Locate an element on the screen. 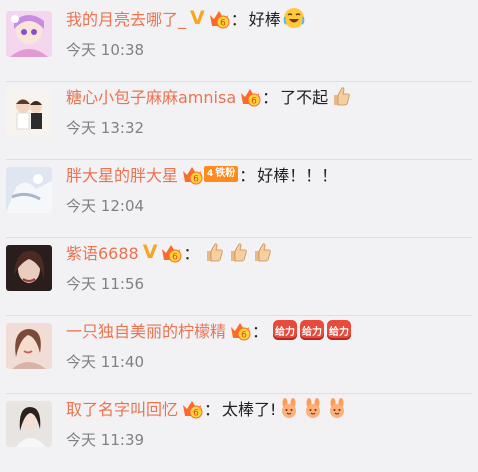 The image size is (478, 472). comment-line: 紫语6688 V 6 ： is located at coordinates (169, 252).